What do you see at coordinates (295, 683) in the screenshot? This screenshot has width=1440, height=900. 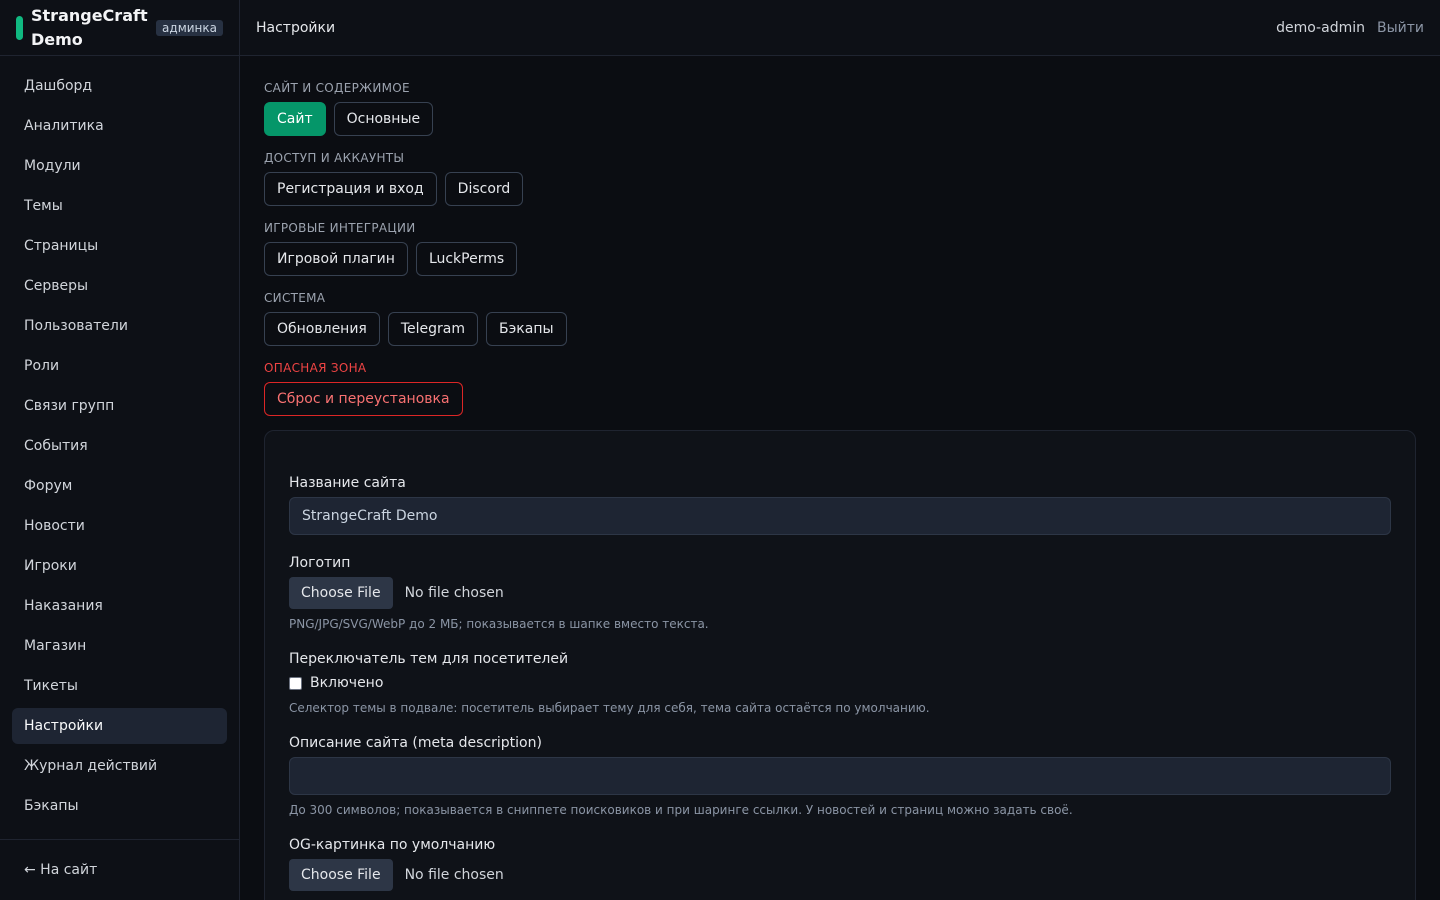 I see `theme-switcher-checkbox` at bounding box center [295, 683].